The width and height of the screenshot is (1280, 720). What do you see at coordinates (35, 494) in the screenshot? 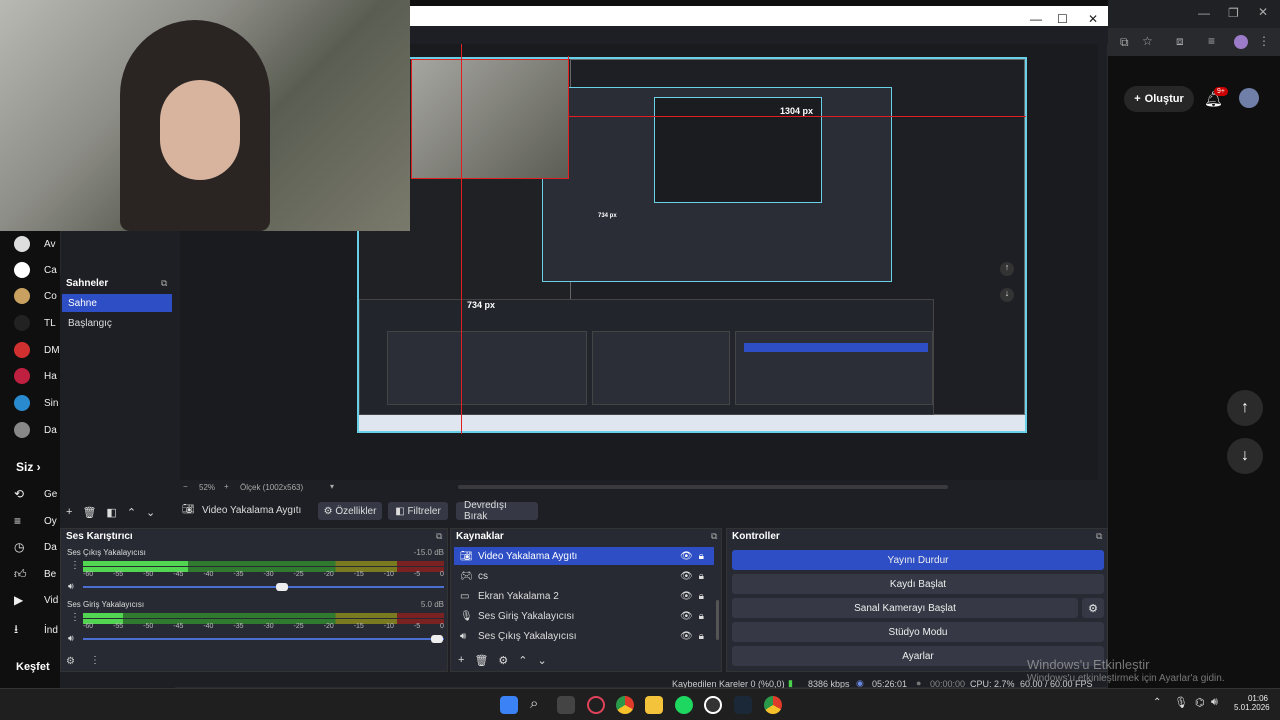
I see `yt-you-item: ⟲ Ge` at bounding box center [35, 494].